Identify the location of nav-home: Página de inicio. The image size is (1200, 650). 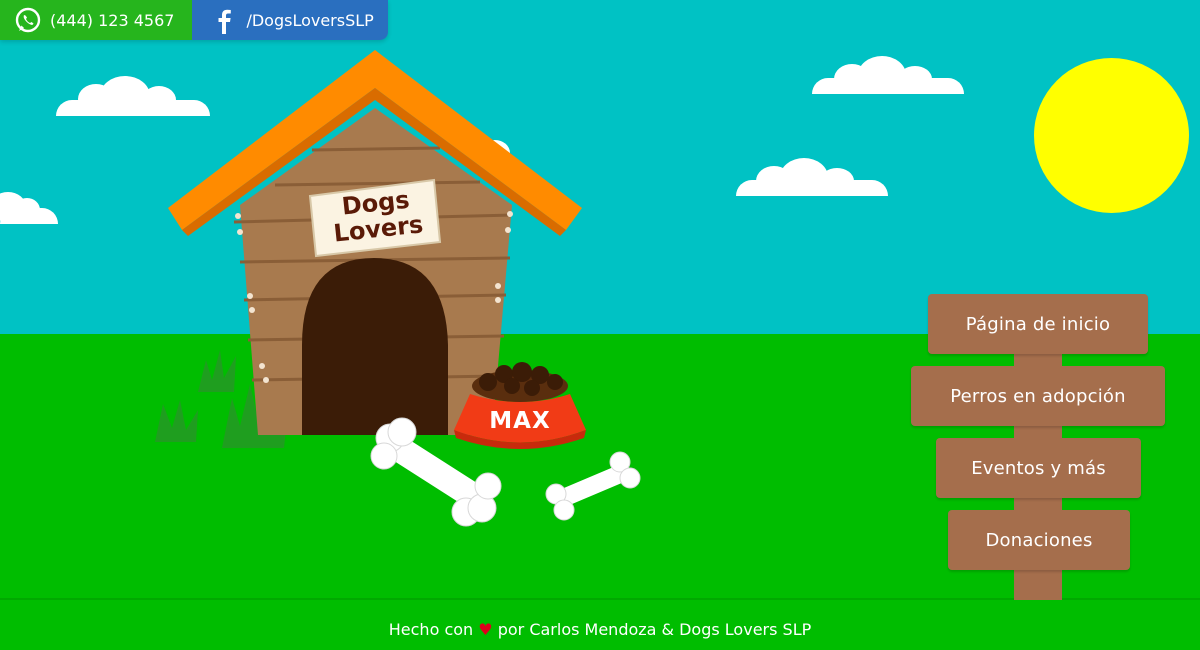
(1038, 324).